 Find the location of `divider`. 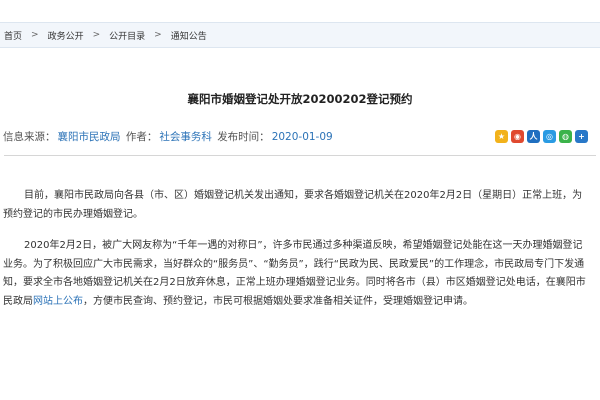

divider is located at coordinates (300, 155).